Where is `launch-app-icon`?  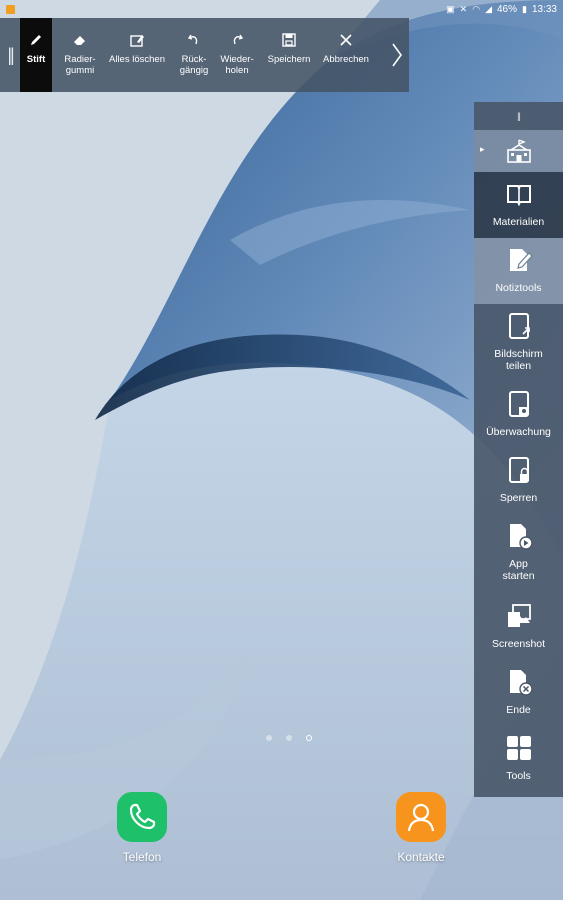 launch-app-icon is located at coordinates (521, 537).